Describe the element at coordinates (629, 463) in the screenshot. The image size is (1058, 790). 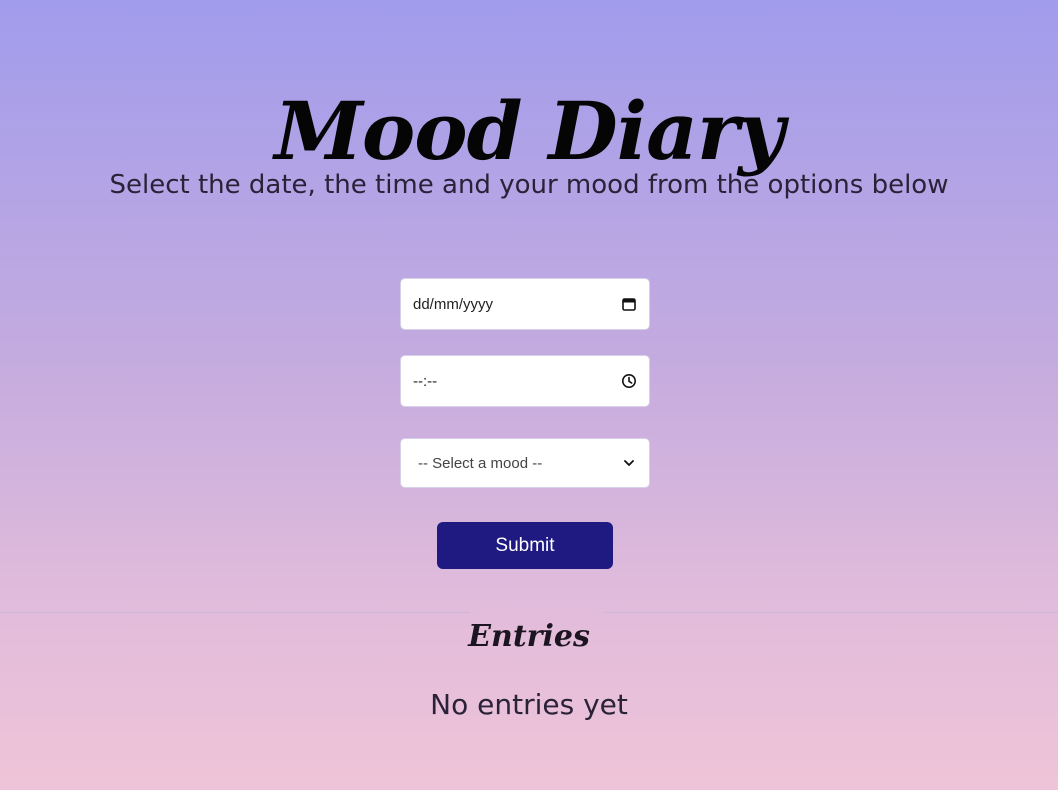
I see `chevron-down-icon` at that location.